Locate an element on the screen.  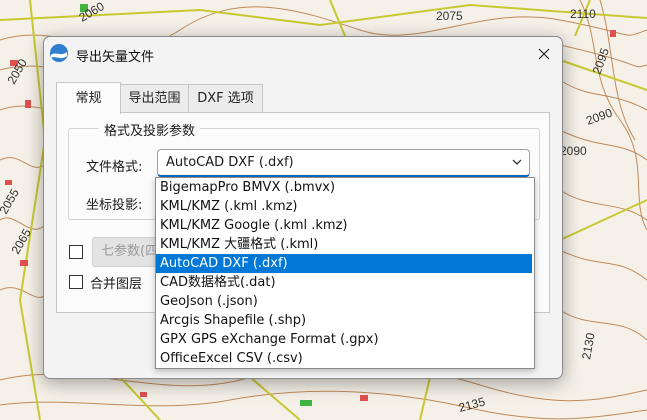
merge-layers-checkbox is located at coordinates (76, 282).